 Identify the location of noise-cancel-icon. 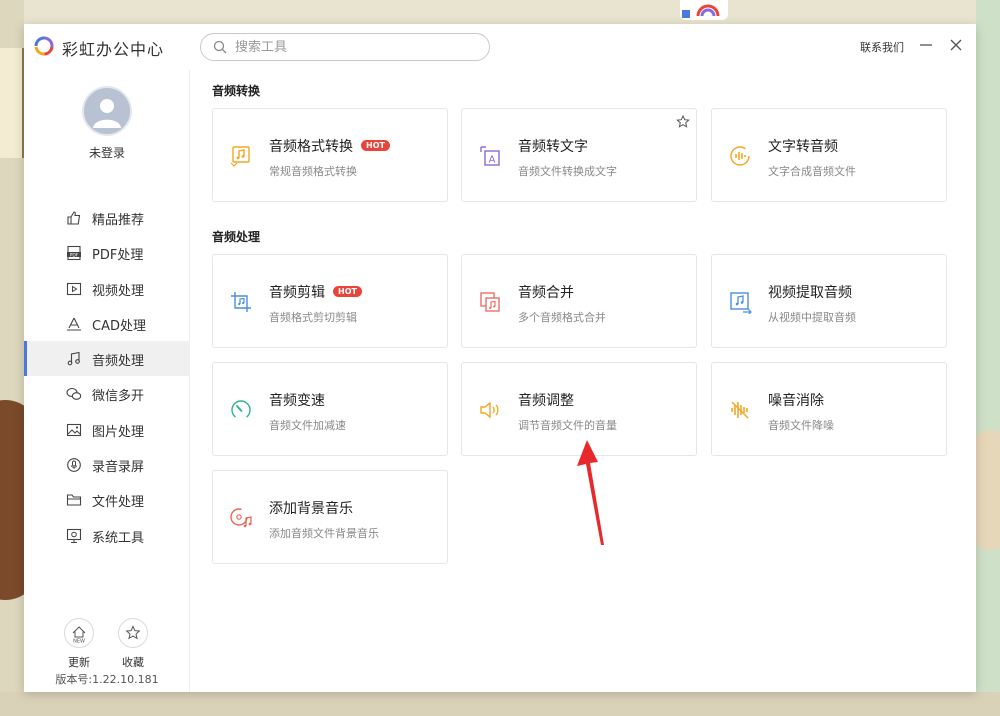
(740, 410).